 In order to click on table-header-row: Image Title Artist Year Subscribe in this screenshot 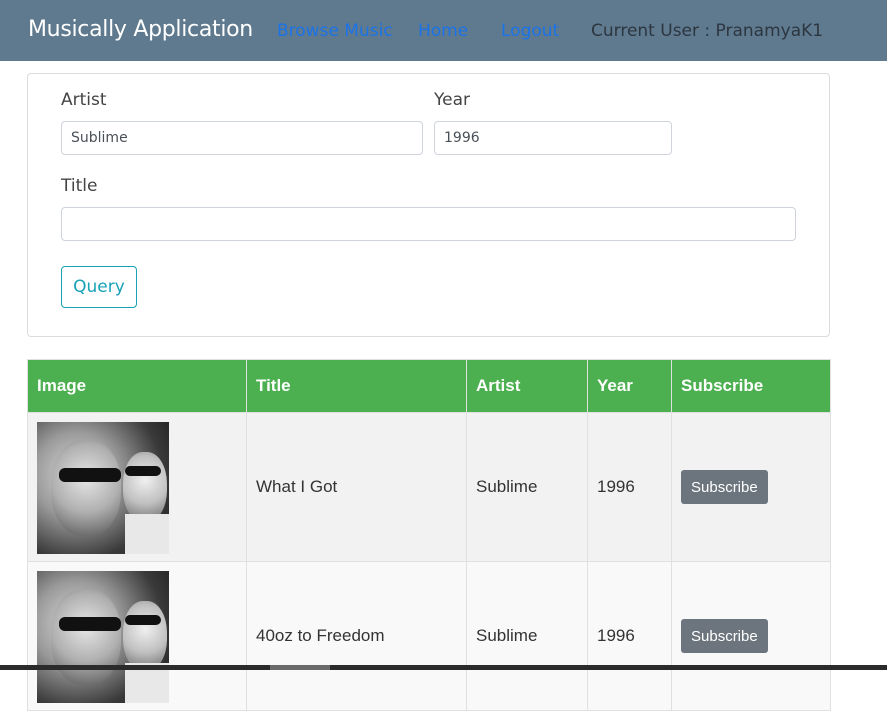, I will do `click(429, 386)`.